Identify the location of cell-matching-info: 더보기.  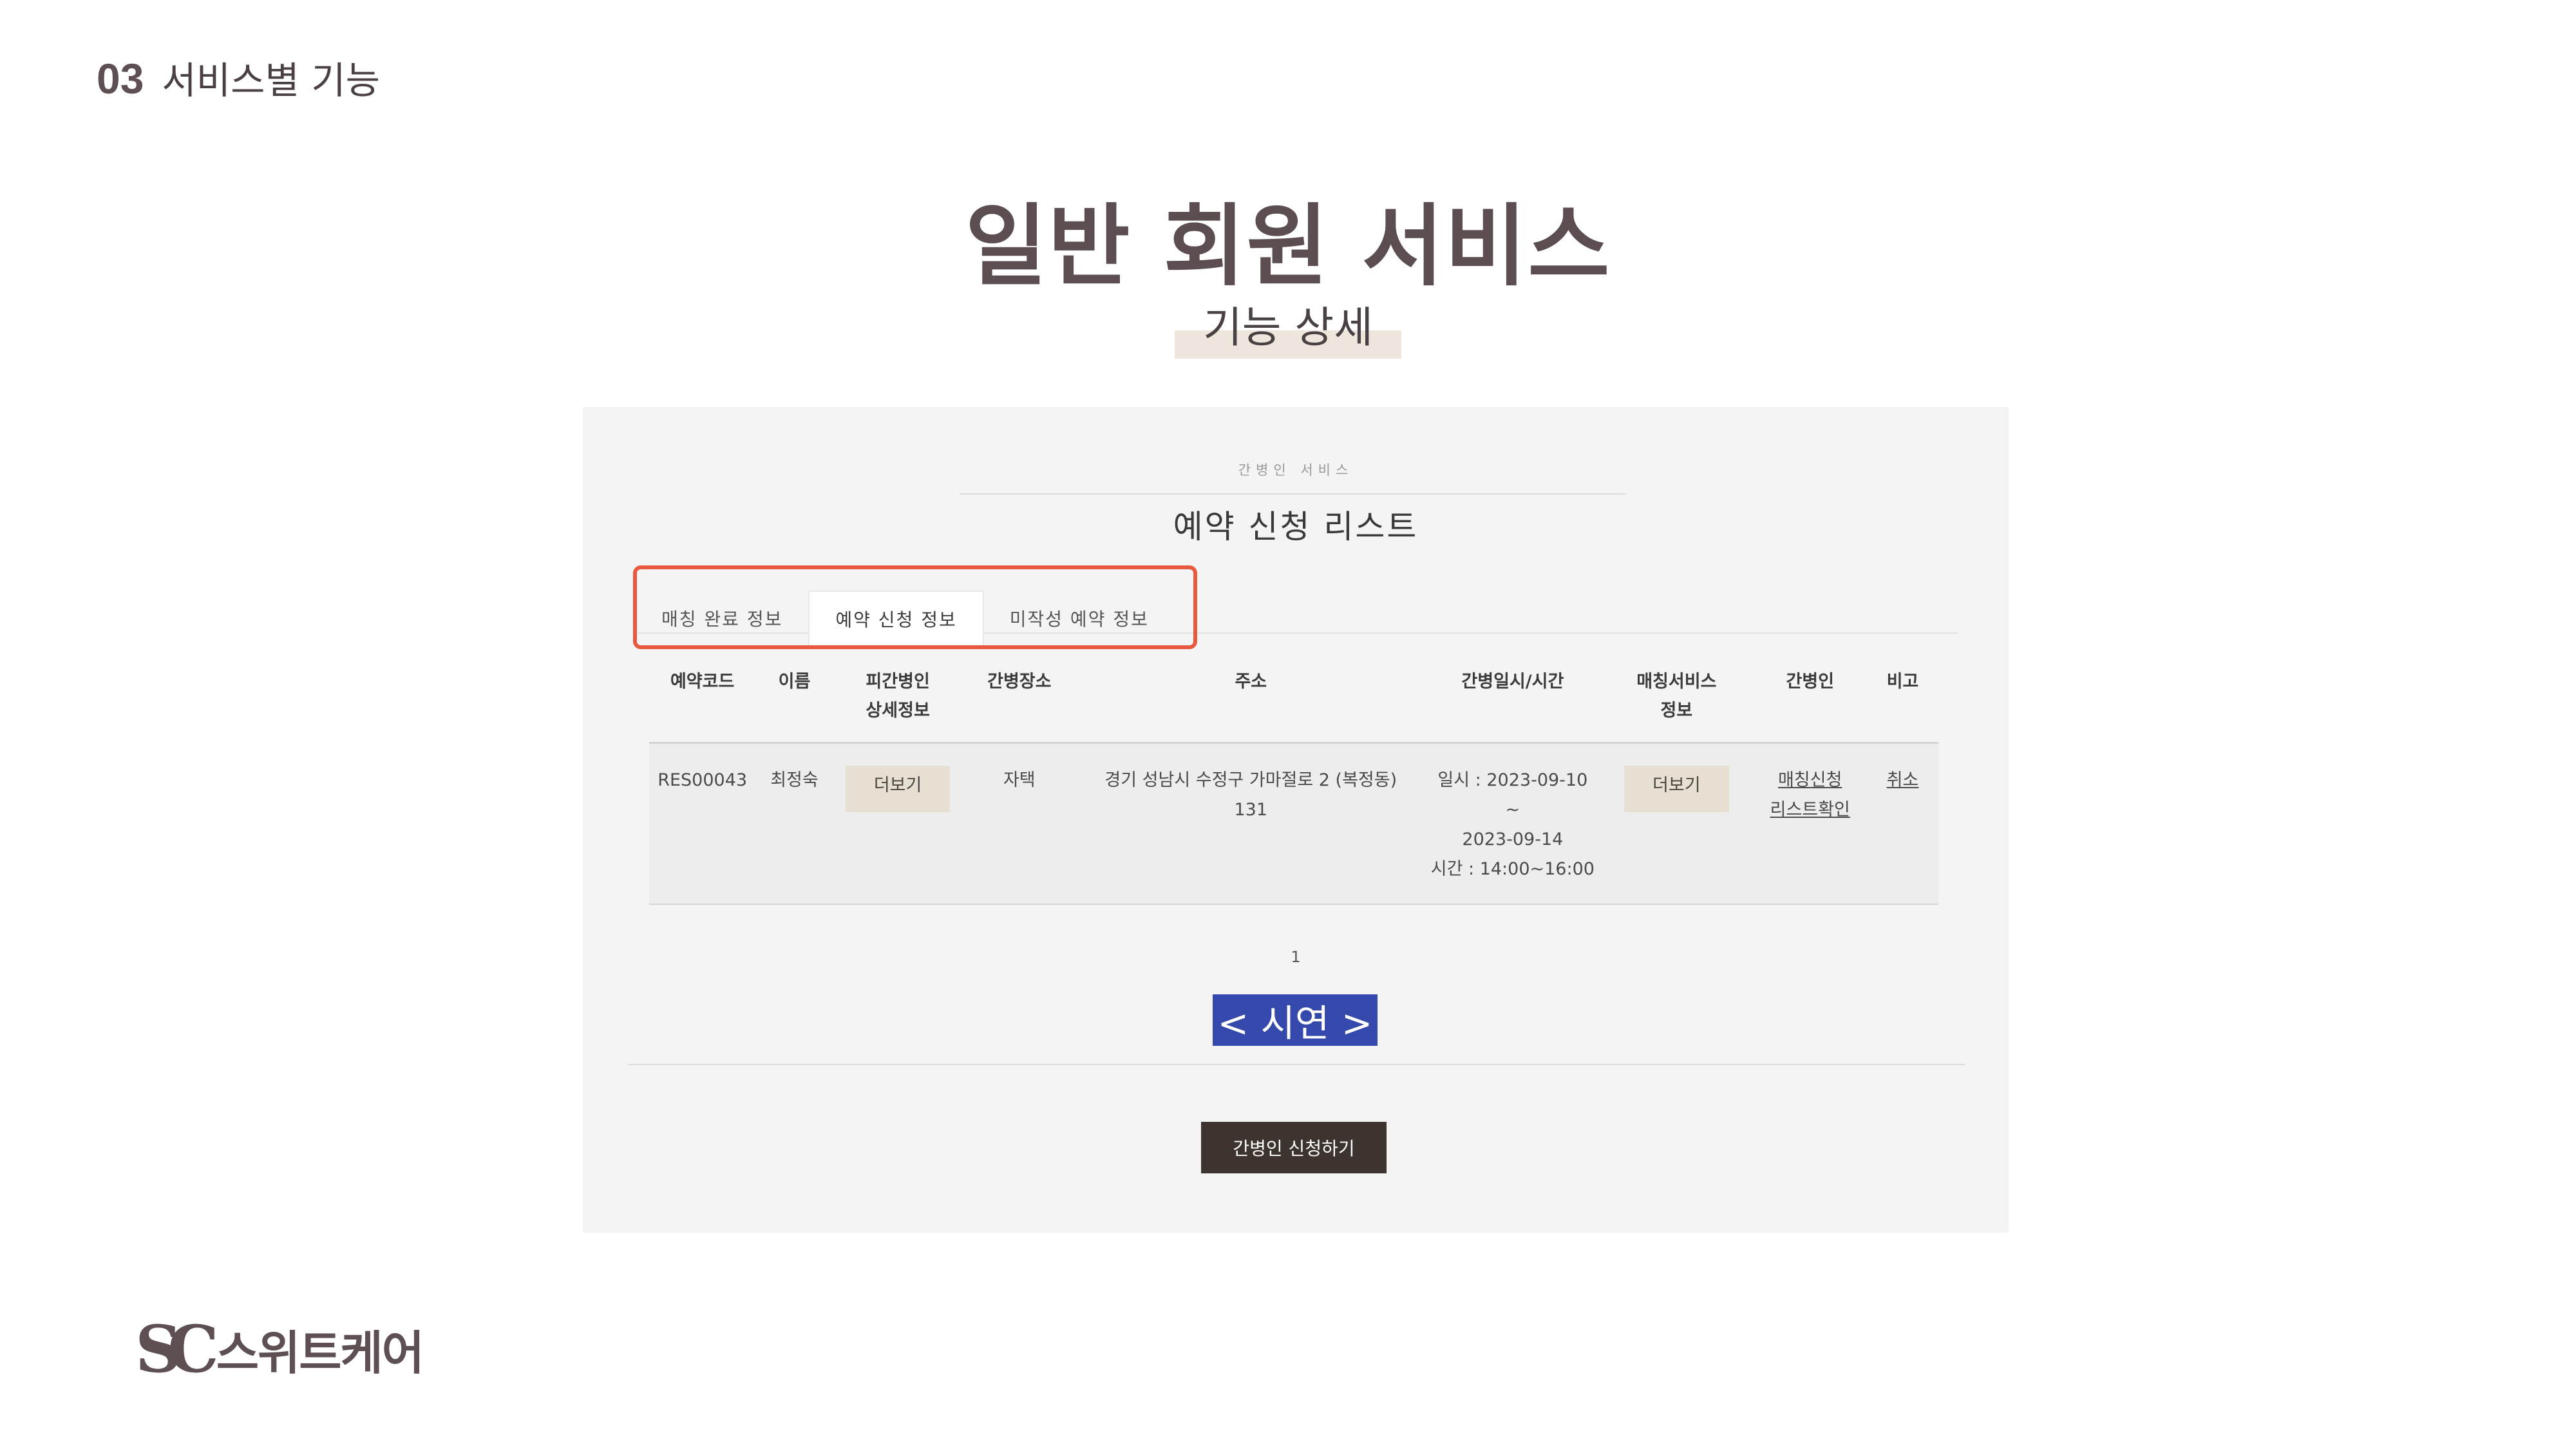
(1677, 824).